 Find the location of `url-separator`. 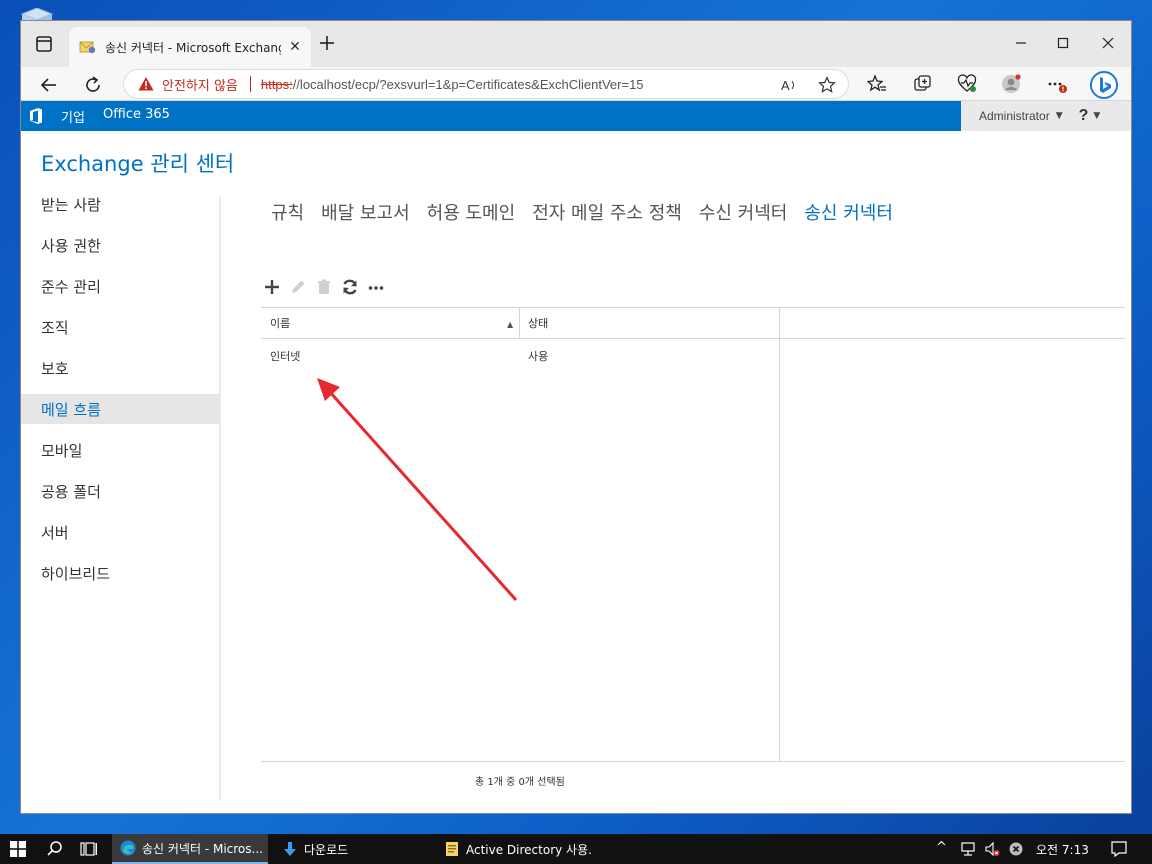

url-separator is located at coordinates (250, 84).